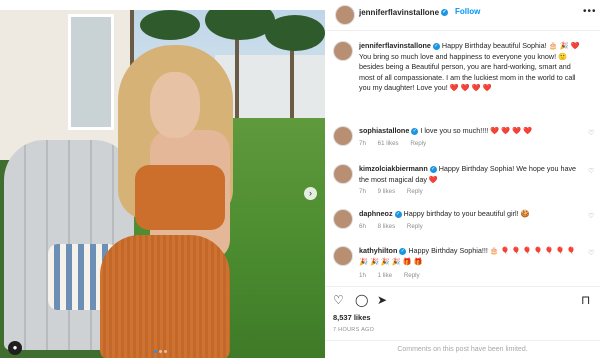 The width and height of the screenshot is (600, 359). Describe the element at coordinates (15, 348) in the screenshot. I see `tagged-user-icon: ●` at that location.